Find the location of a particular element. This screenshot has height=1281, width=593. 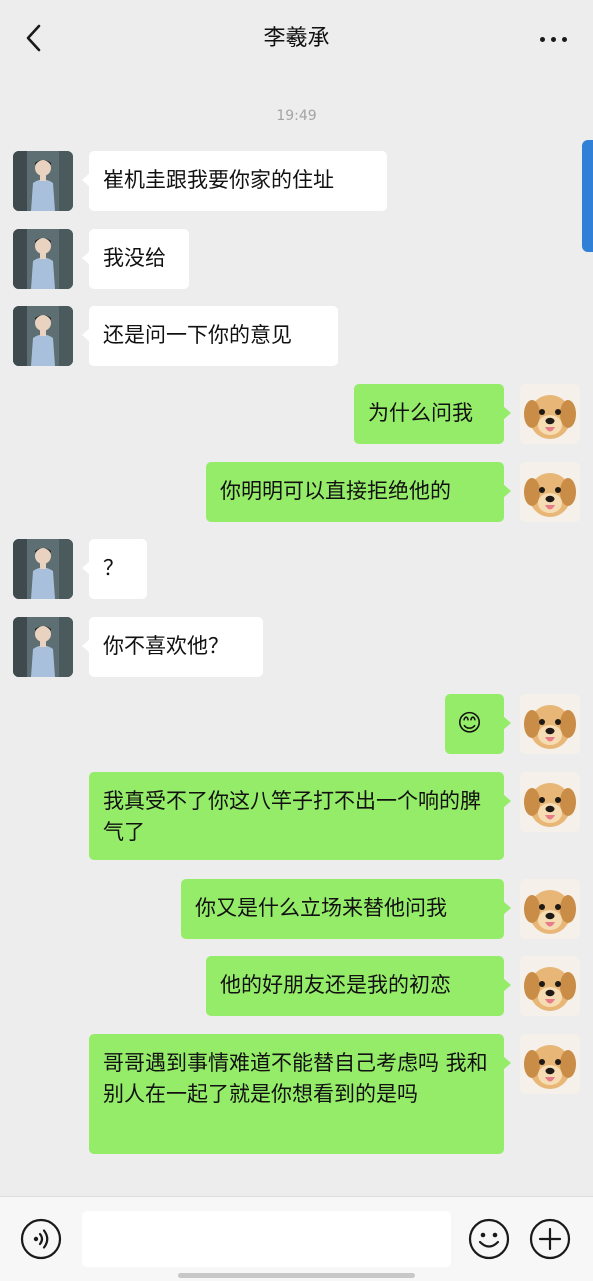

back-button is located at coordinates (34, 38).